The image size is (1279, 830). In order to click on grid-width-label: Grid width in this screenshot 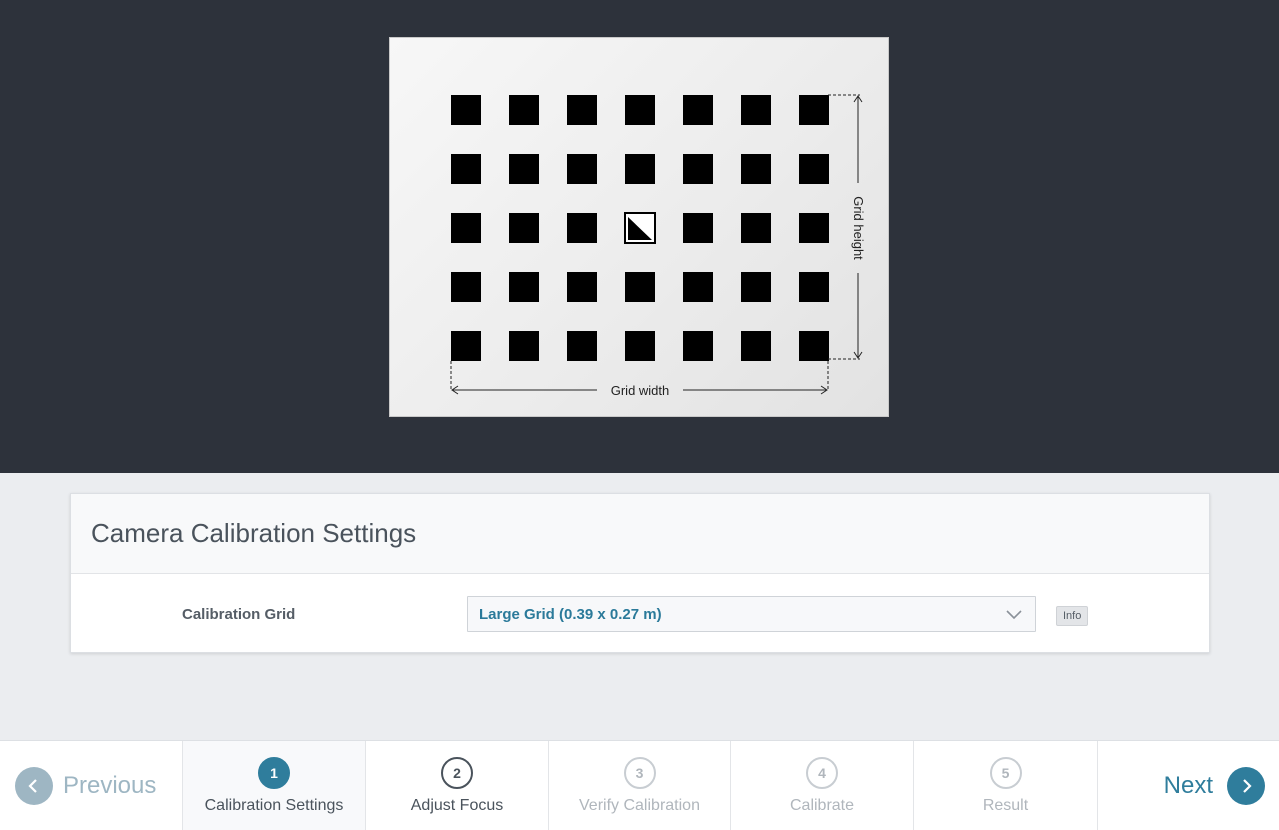, I will do `click(640, 390)`.